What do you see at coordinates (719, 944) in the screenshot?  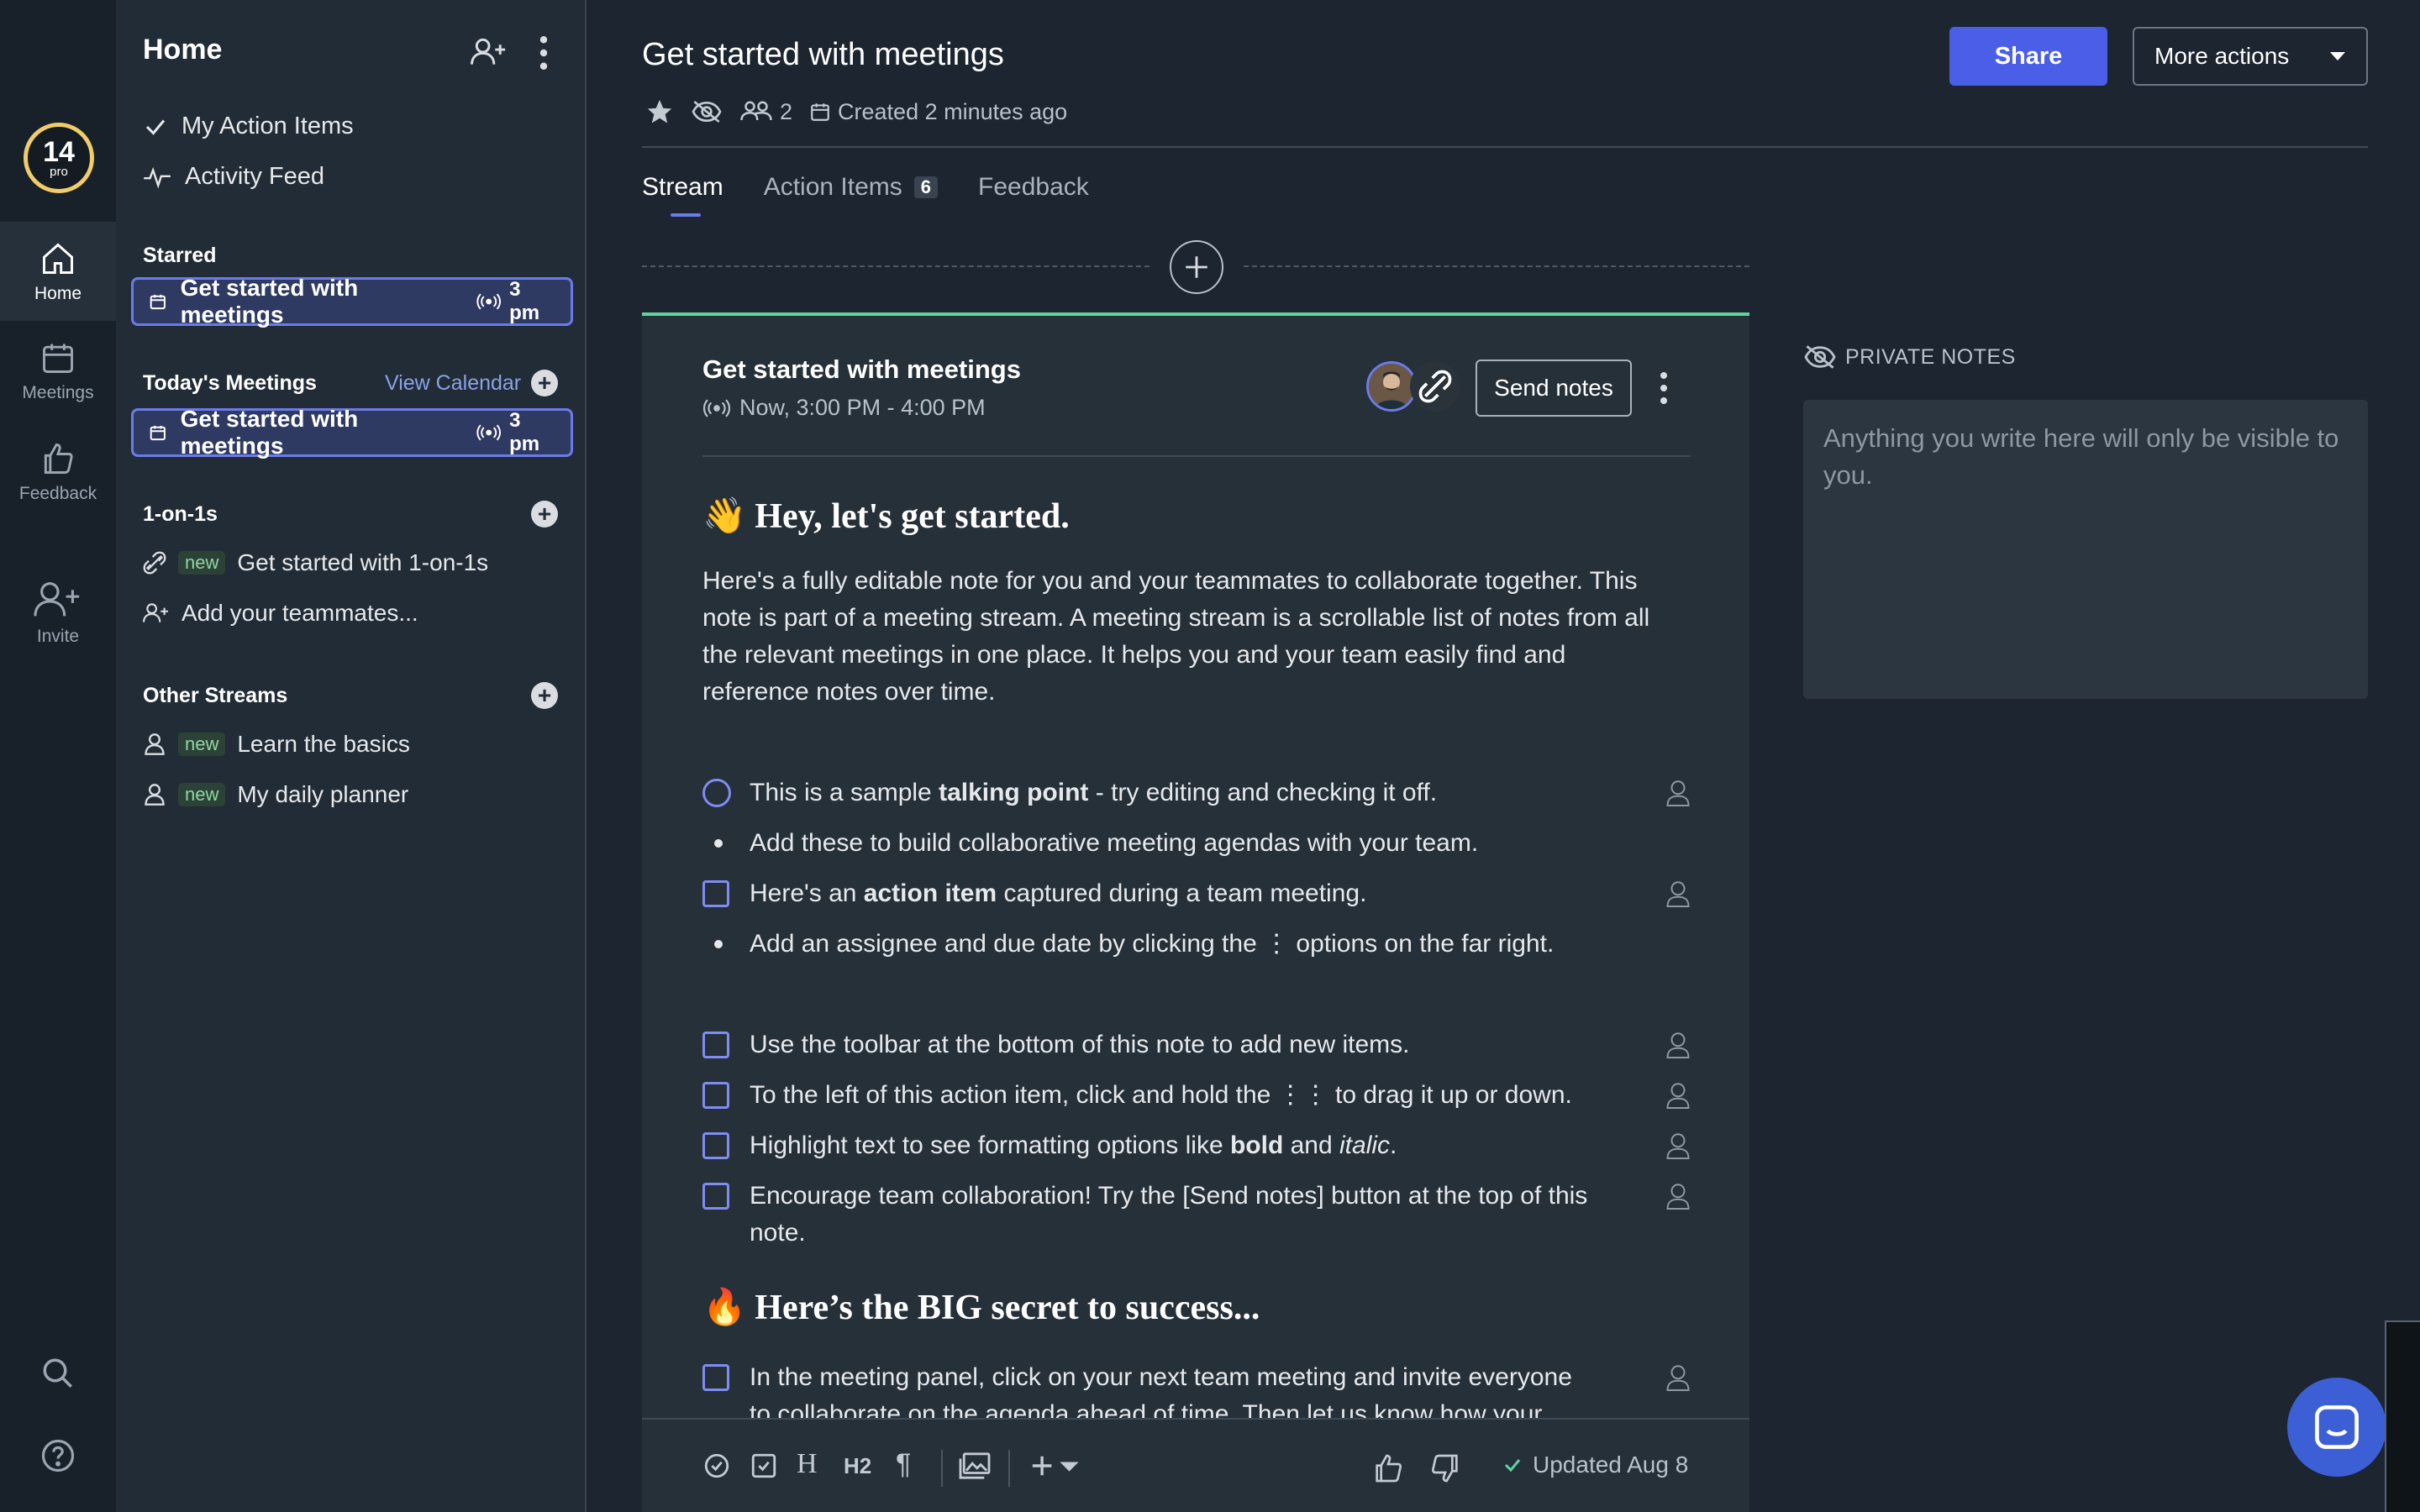 I see `bullet-dot` at bounding box center [719, 944].